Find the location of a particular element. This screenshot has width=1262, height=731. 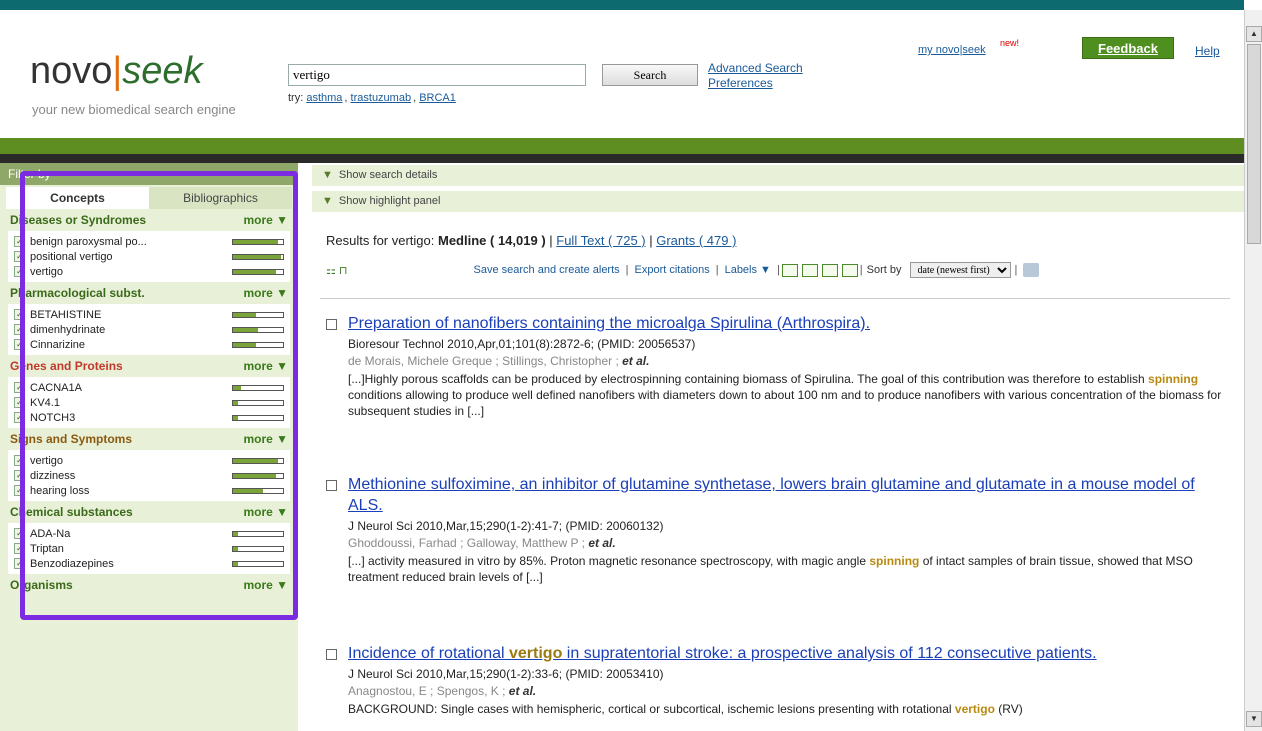

show-search-details: ▼ Show search details is located at coordinates (778, 176).